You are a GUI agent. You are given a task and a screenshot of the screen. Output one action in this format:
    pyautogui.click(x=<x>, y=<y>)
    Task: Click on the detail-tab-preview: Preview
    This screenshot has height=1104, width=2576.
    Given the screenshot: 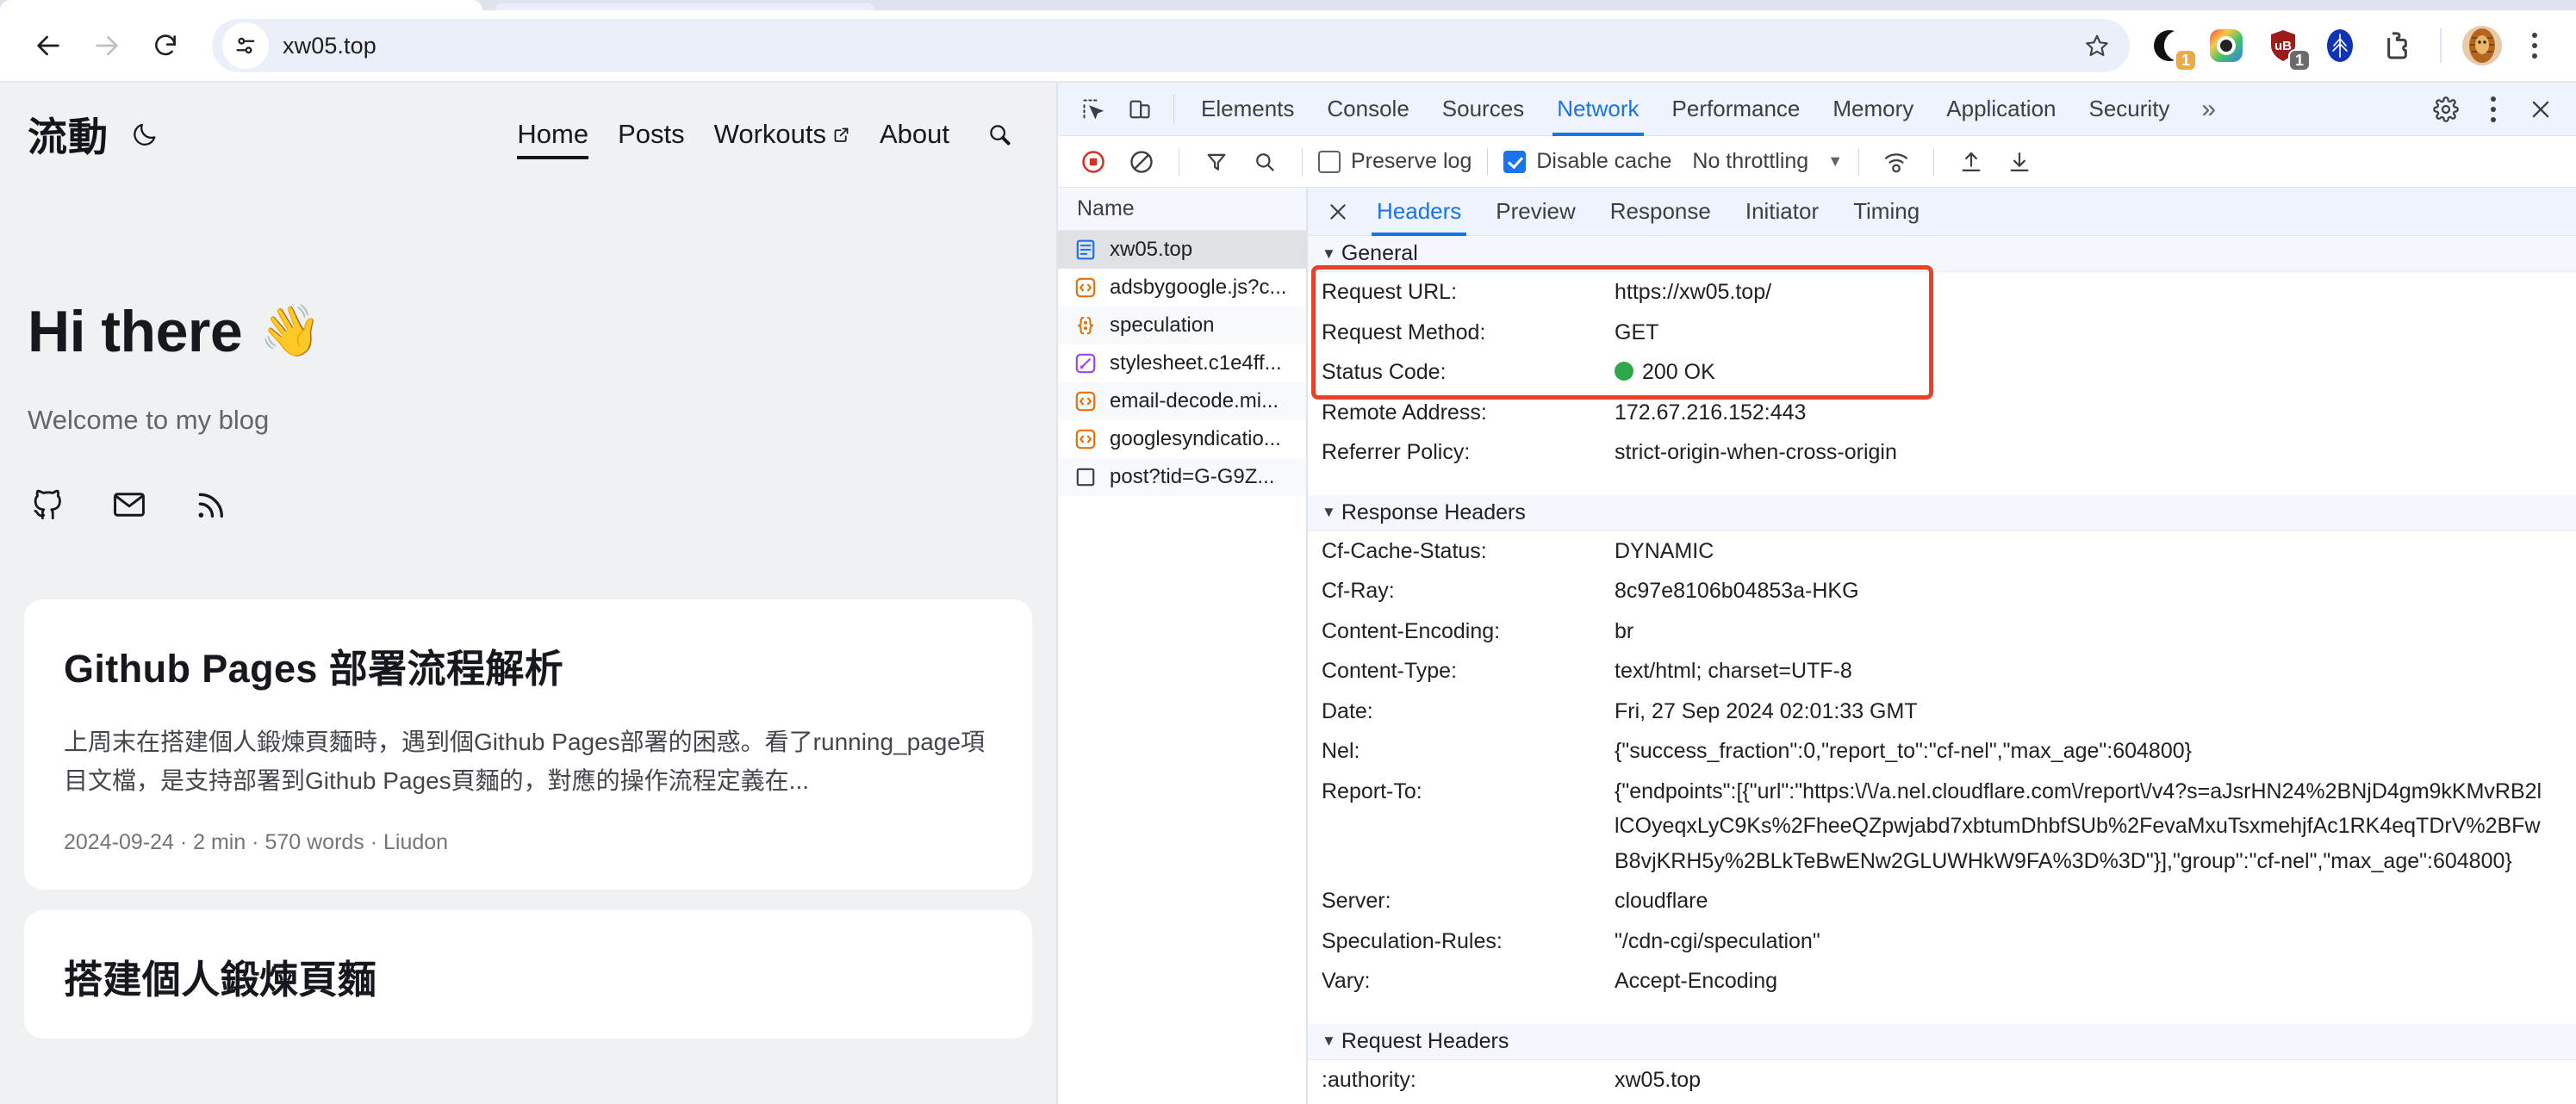 What is the action you would take?
    pyautogui.click(x=1535, y=212)
    